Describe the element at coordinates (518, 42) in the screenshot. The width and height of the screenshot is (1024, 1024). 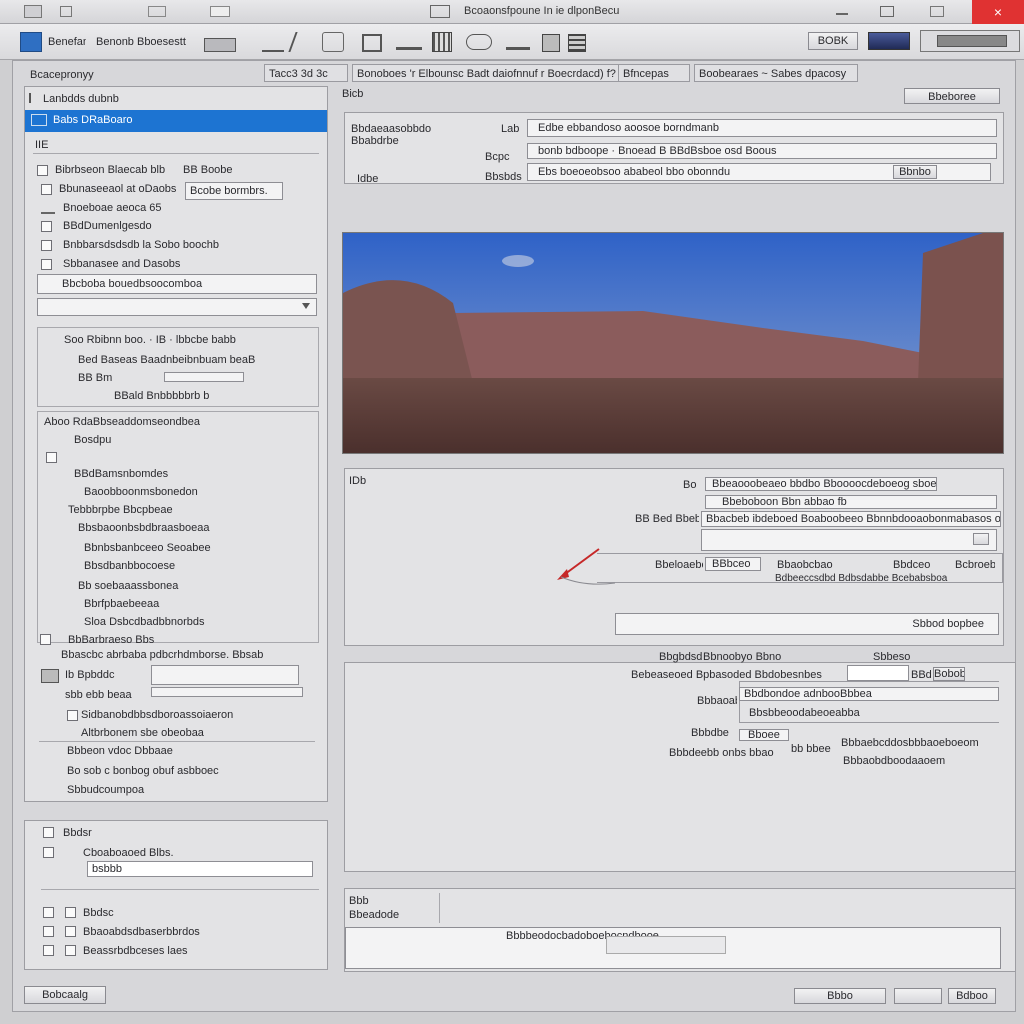
I see `cloud-icon` at that location.